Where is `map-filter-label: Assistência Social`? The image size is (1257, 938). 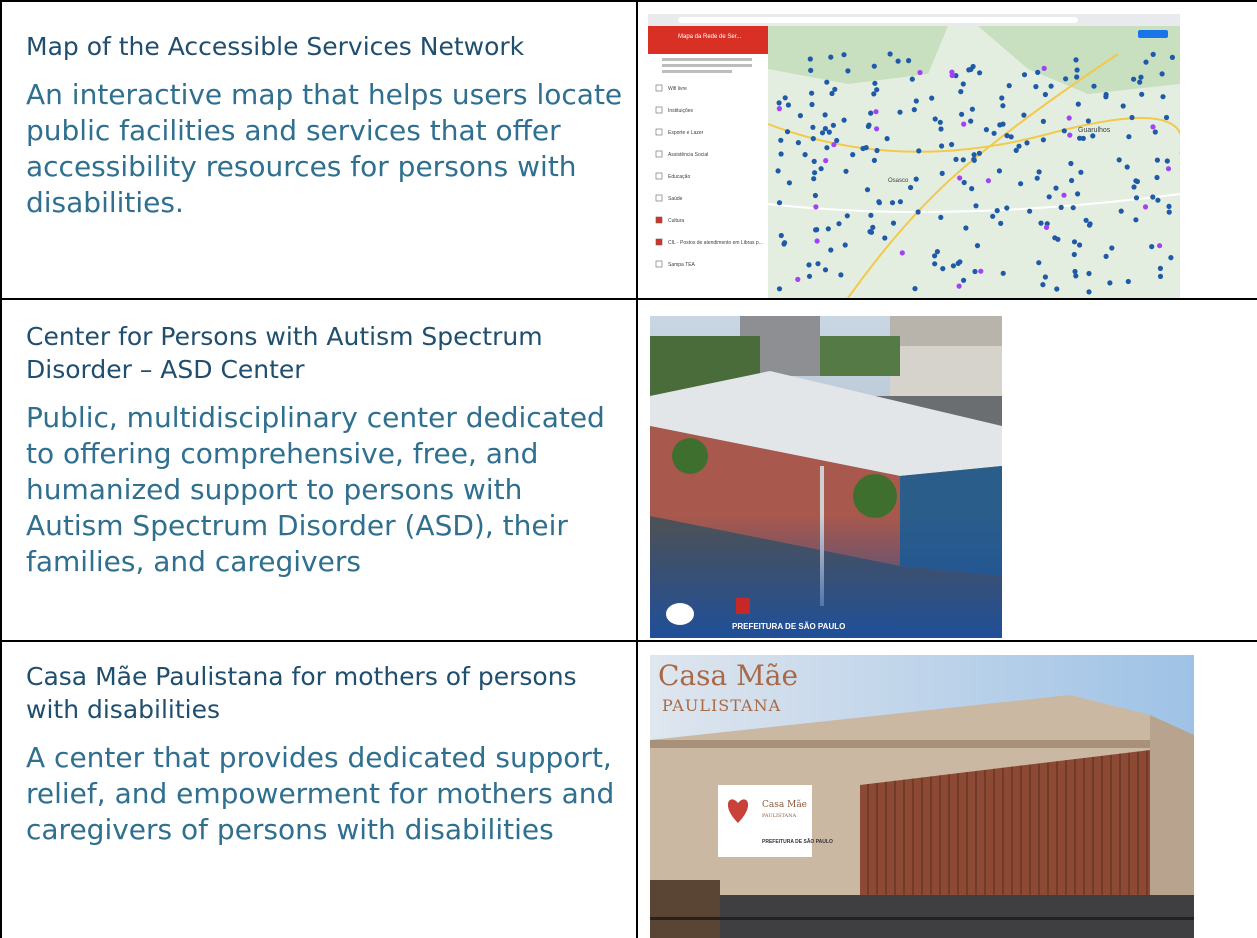 map-filter-label: Assistência Social is located at coordinates (688, 155).